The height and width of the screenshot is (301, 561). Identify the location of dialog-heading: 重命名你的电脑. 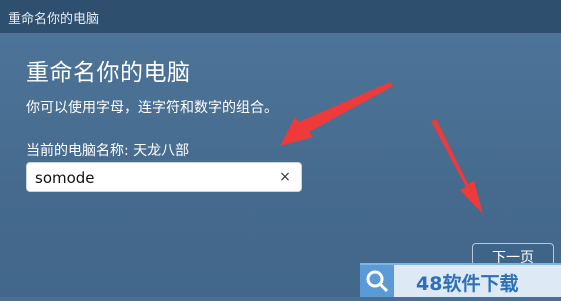
(108, 73).